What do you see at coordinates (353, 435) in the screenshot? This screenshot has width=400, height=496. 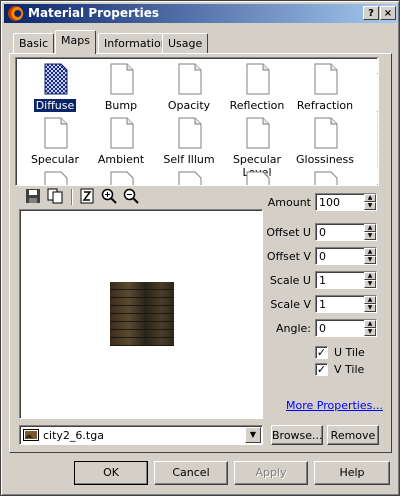 I see `remove-button: Remove` at bounding box center [353, 435].